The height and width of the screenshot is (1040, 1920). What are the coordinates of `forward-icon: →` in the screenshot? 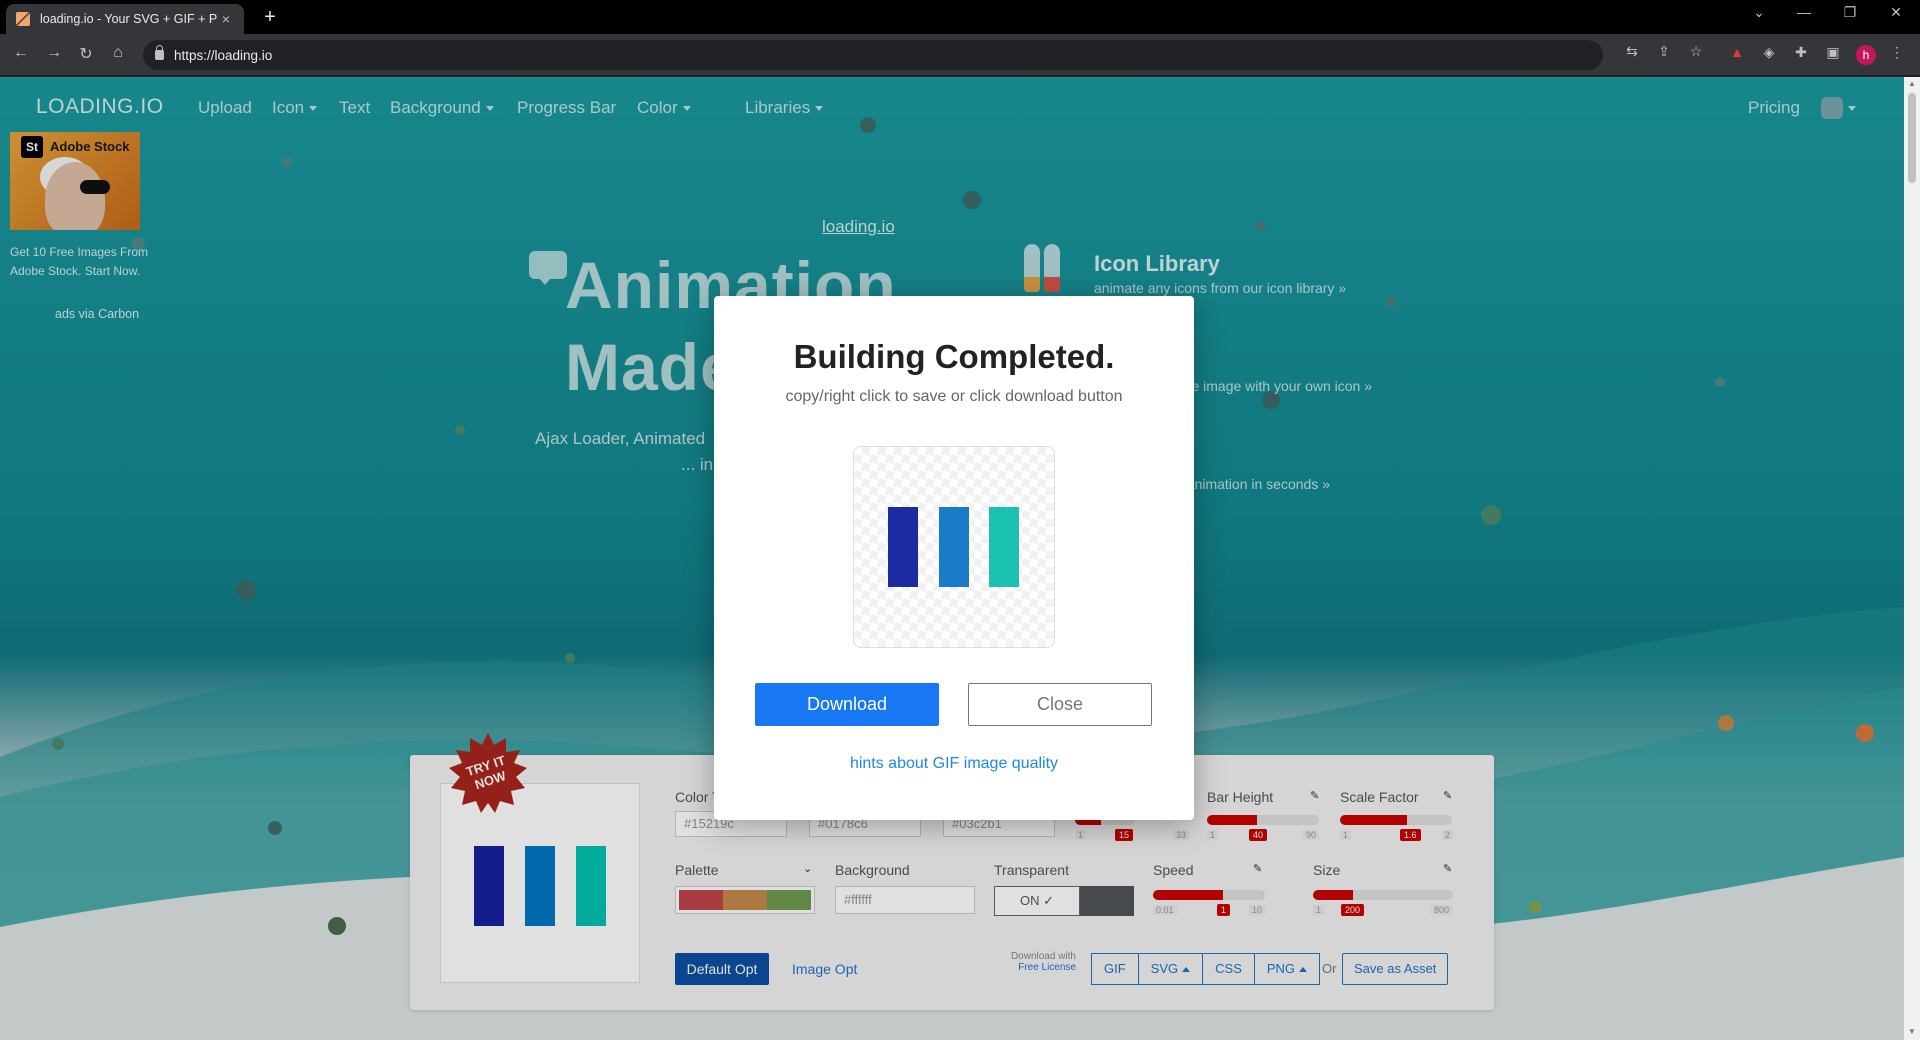 It's located at (54, 53).